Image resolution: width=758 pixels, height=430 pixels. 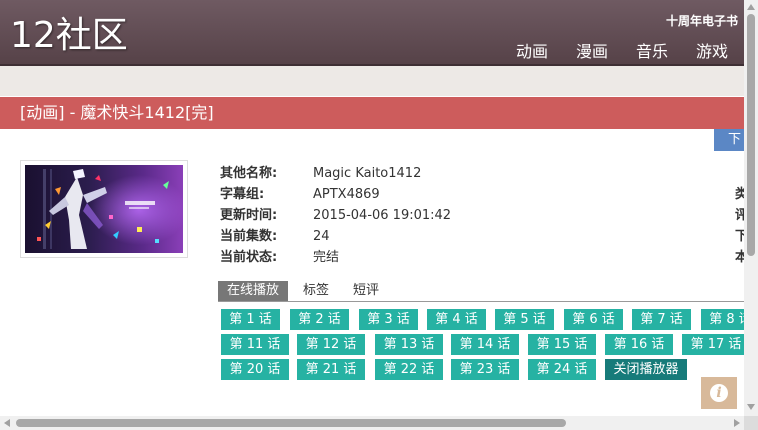 I want to click on tab-tags: 标签, so click(x=316, y=291).